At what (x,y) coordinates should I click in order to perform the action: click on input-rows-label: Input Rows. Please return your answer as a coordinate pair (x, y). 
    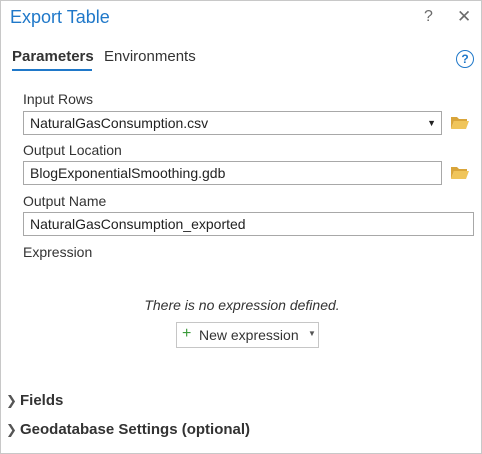
    Looking at the image, I should click on (58, 99).